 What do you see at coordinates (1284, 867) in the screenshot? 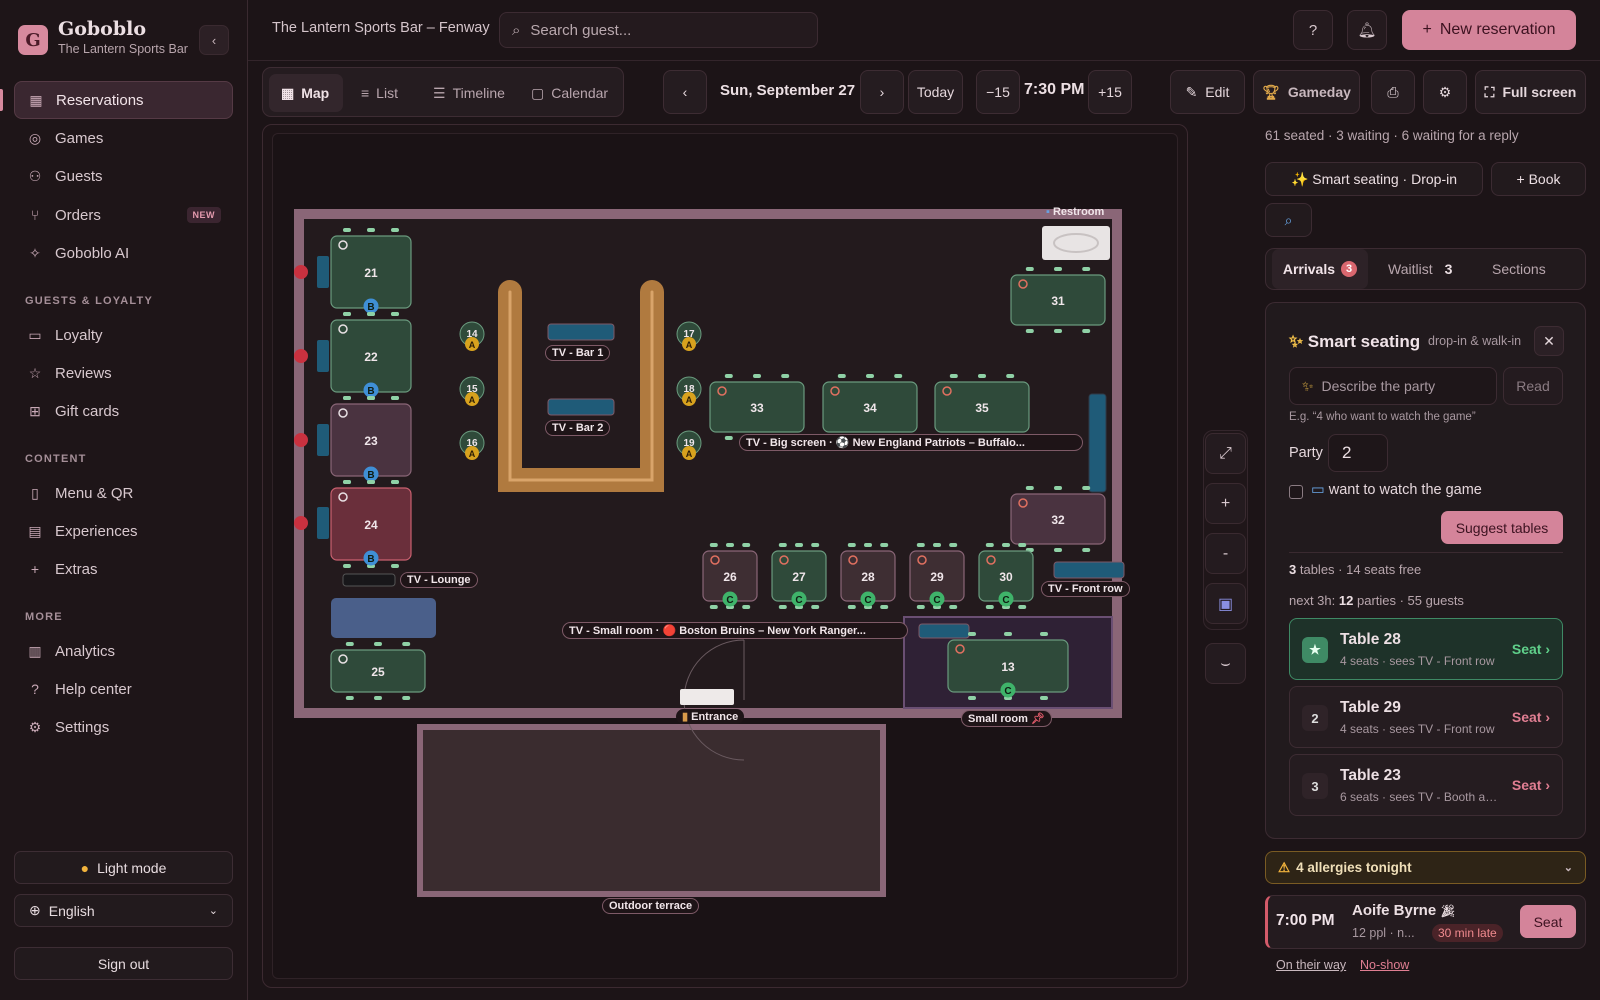
I see `warning-icon: ⚠` at bounding box center [1284, 867].